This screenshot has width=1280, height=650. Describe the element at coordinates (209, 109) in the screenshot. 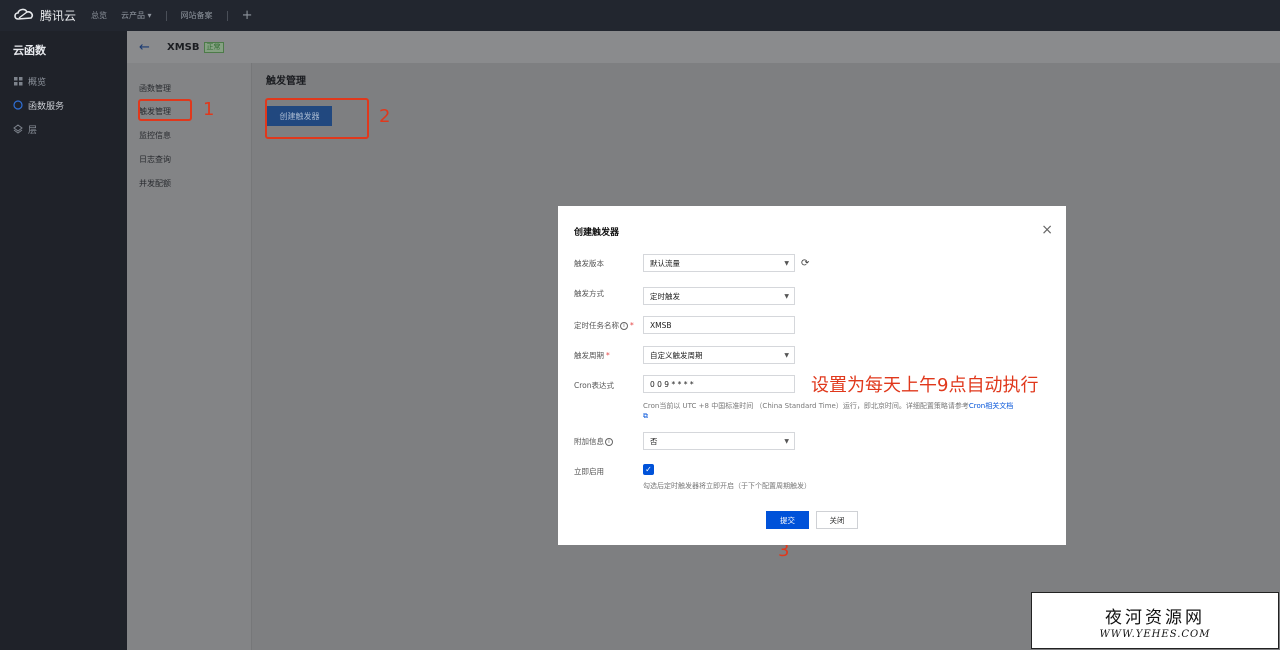

I see `annotation-number-1: 1` at that location.